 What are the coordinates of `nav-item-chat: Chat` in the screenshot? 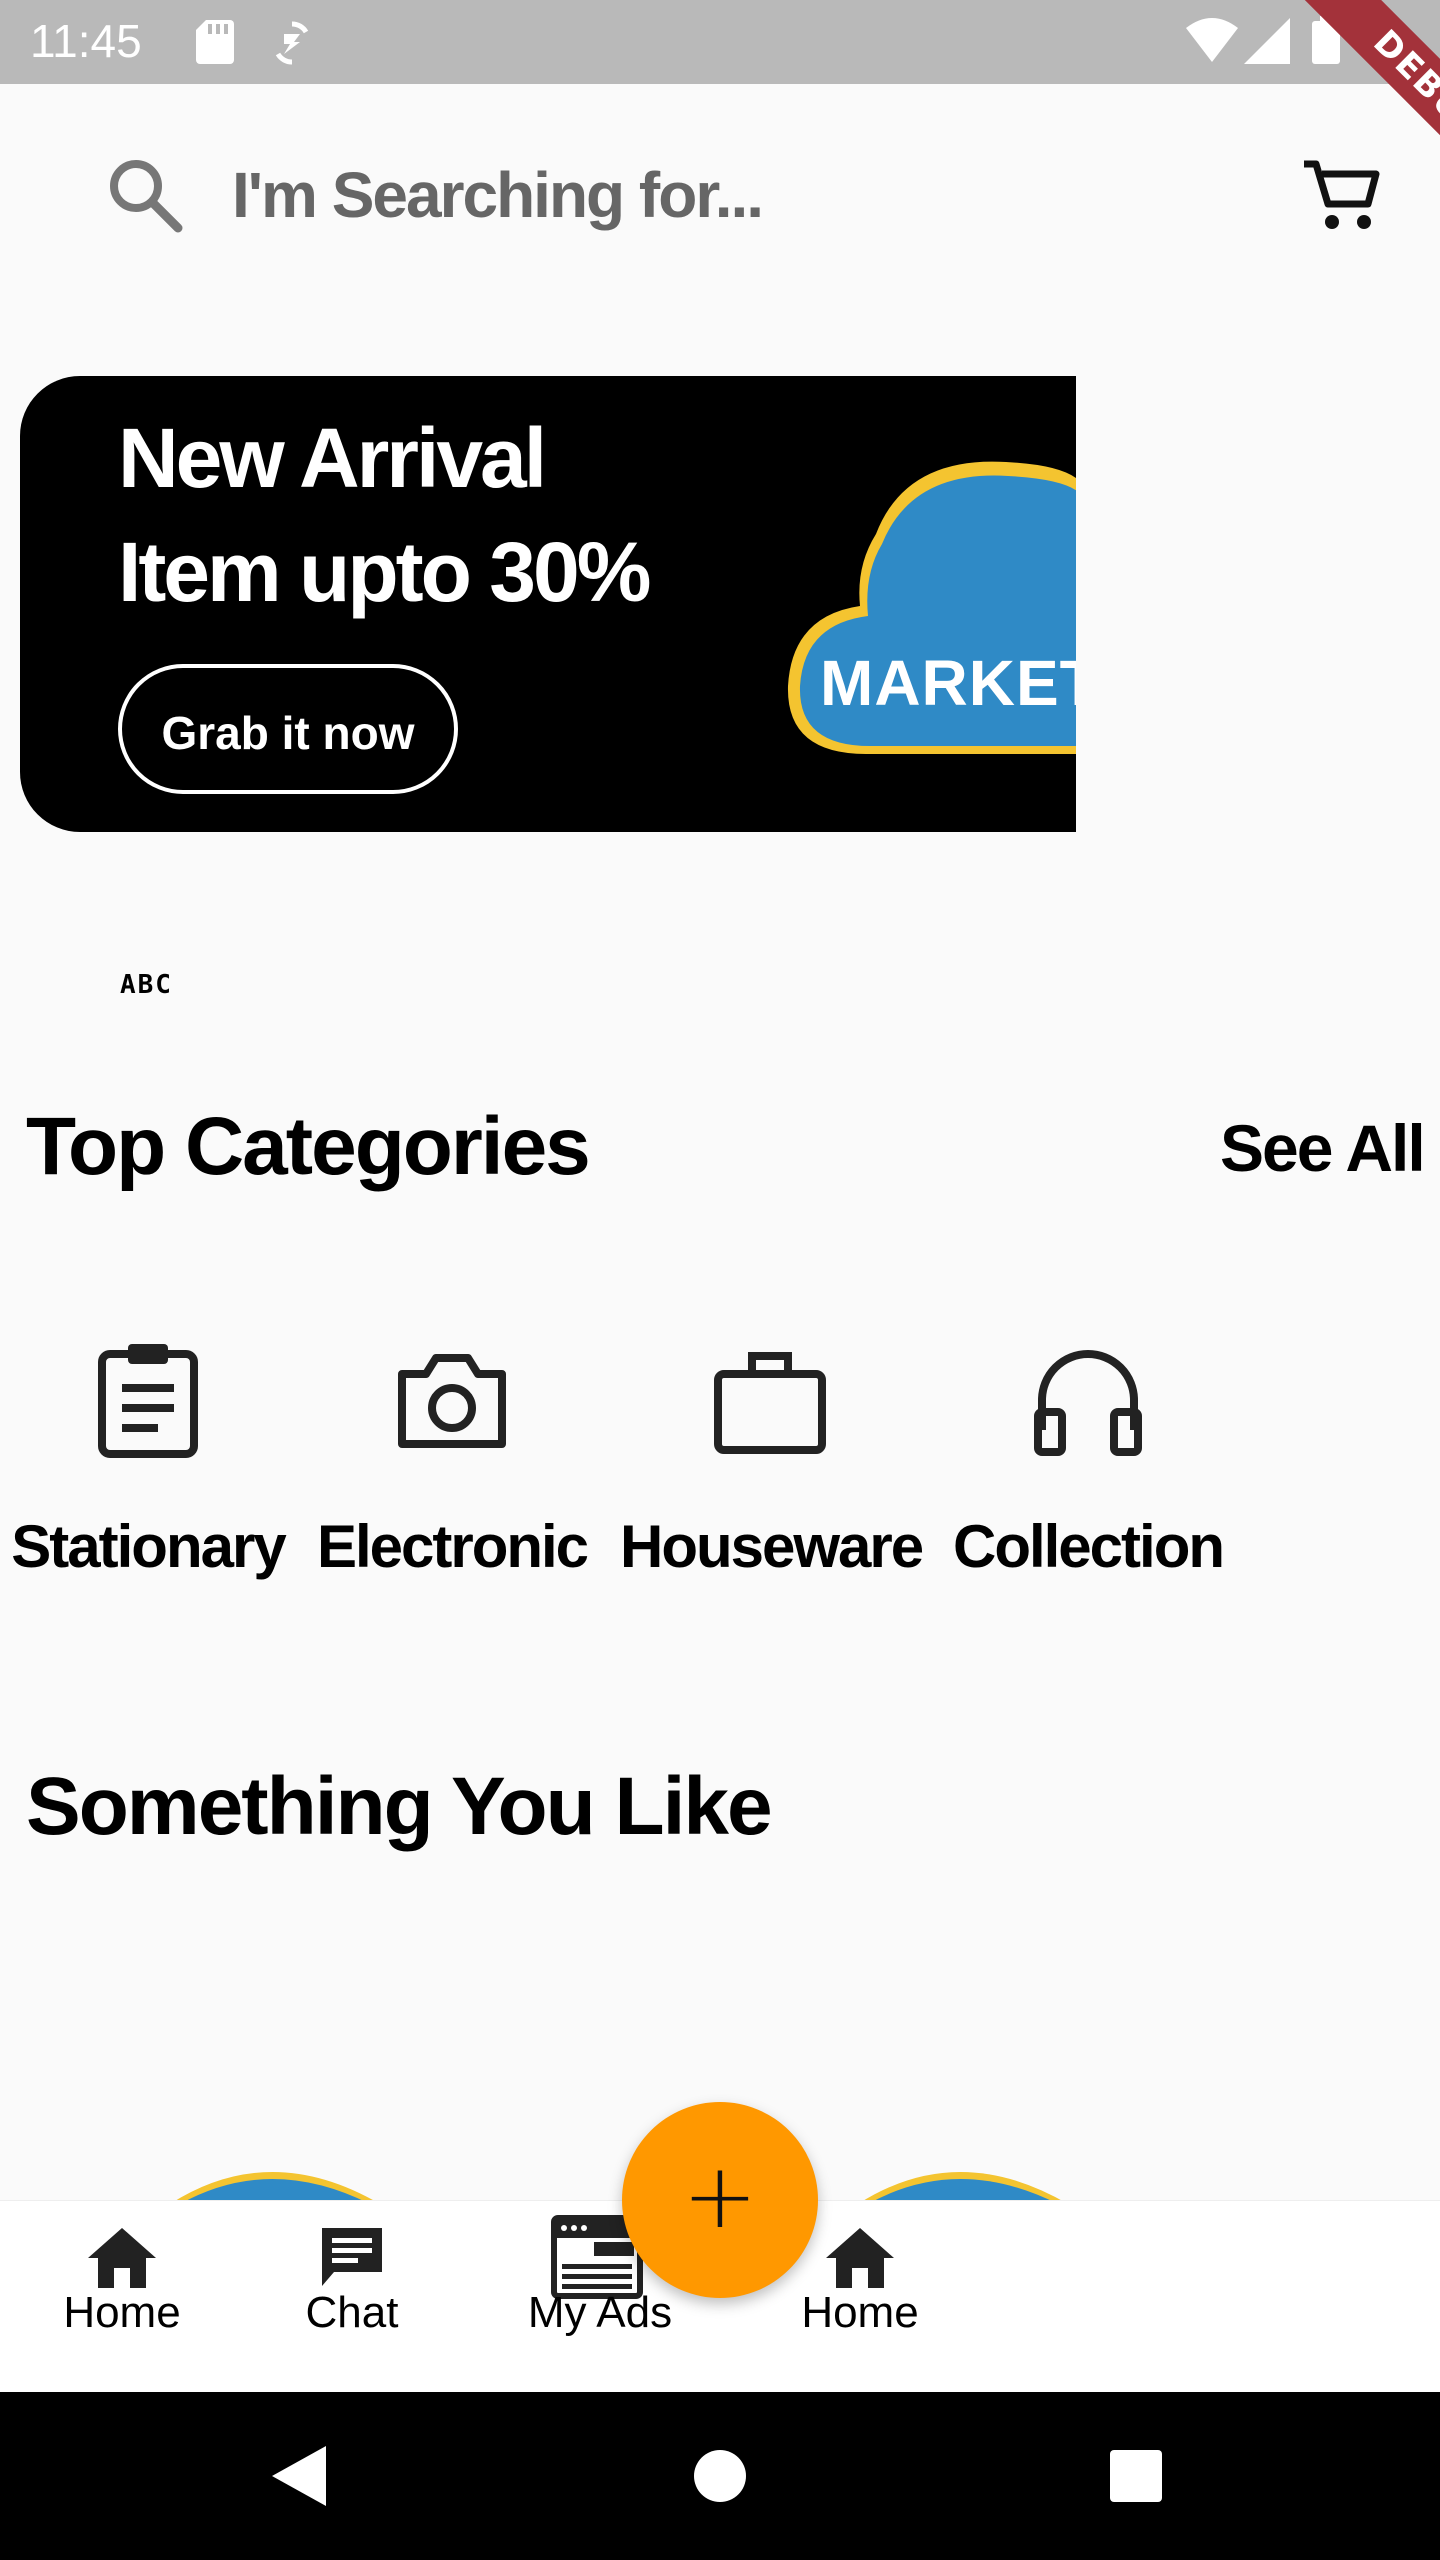 It's located at (352, 2296).